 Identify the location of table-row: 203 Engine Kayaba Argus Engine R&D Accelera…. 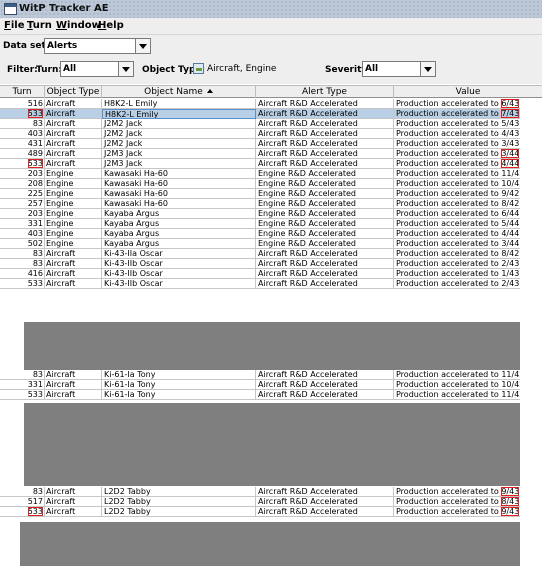
(271, 214).